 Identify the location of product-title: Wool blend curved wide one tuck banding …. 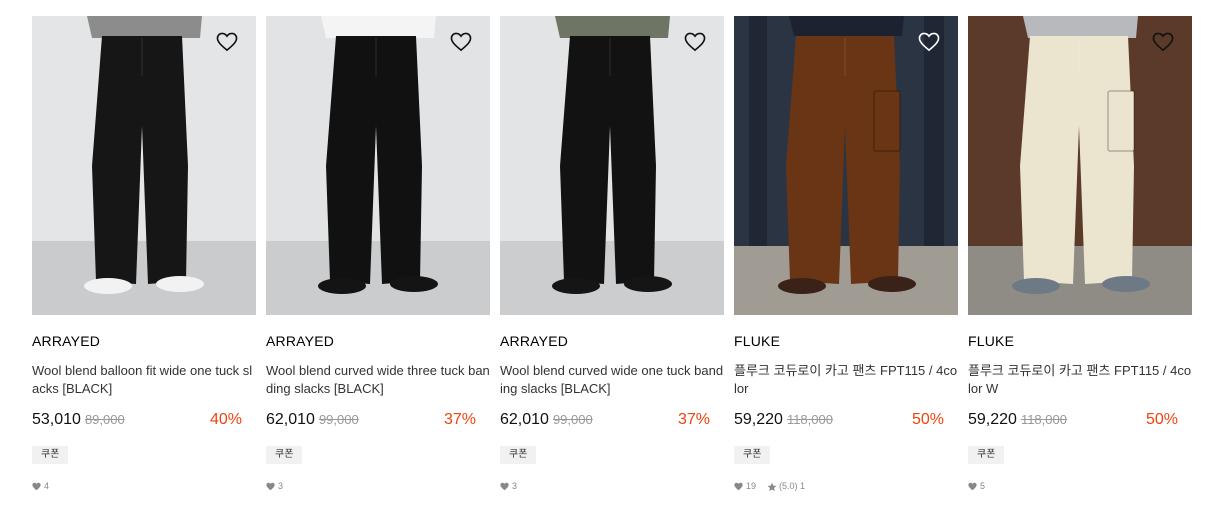
(612, 380).